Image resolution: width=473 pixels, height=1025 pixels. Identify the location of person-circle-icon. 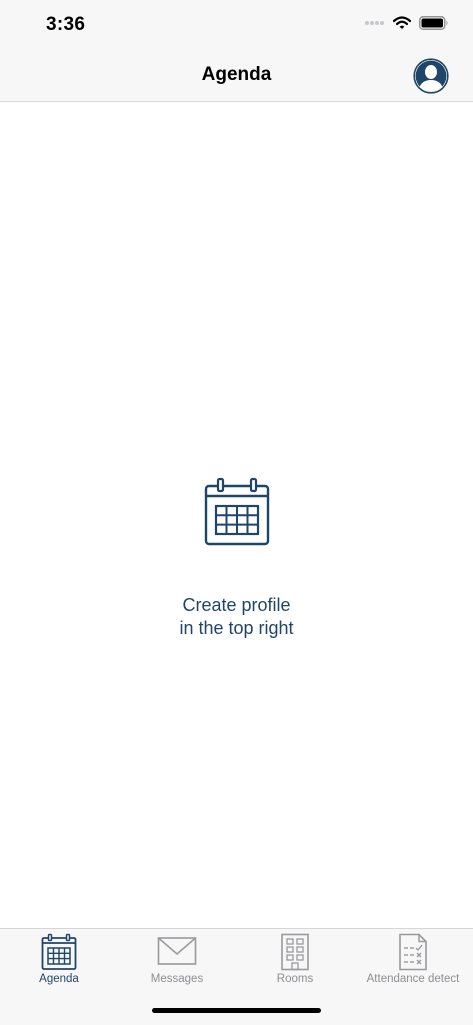
(431, 76).